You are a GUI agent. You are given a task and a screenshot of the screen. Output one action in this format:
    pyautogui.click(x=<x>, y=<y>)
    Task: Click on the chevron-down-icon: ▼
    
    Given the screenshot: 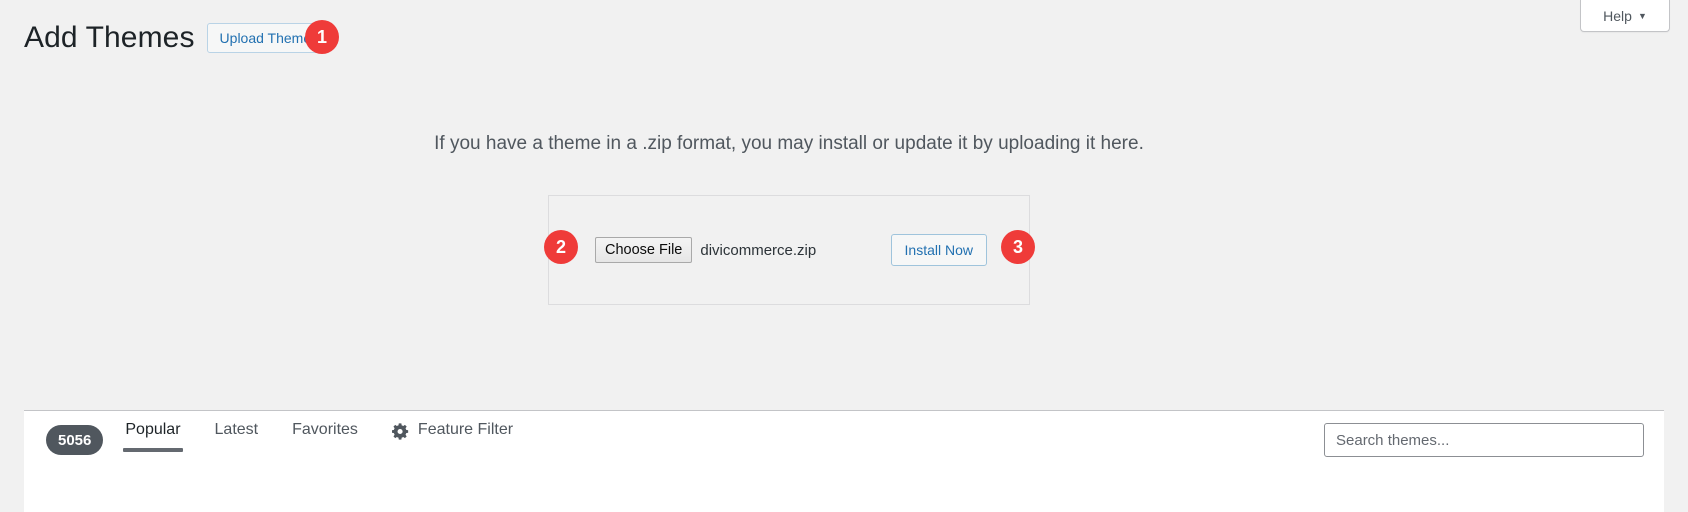 What is the action you would take?
    pyautogui.click(x=1642, y=16)
    